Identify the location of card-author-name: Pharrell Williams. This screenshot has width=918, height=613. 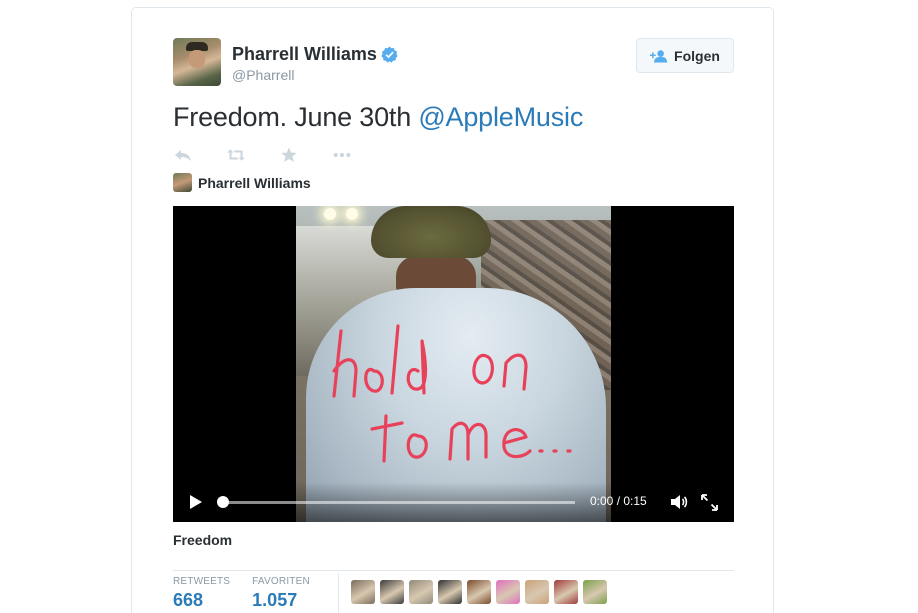
(254, 182).